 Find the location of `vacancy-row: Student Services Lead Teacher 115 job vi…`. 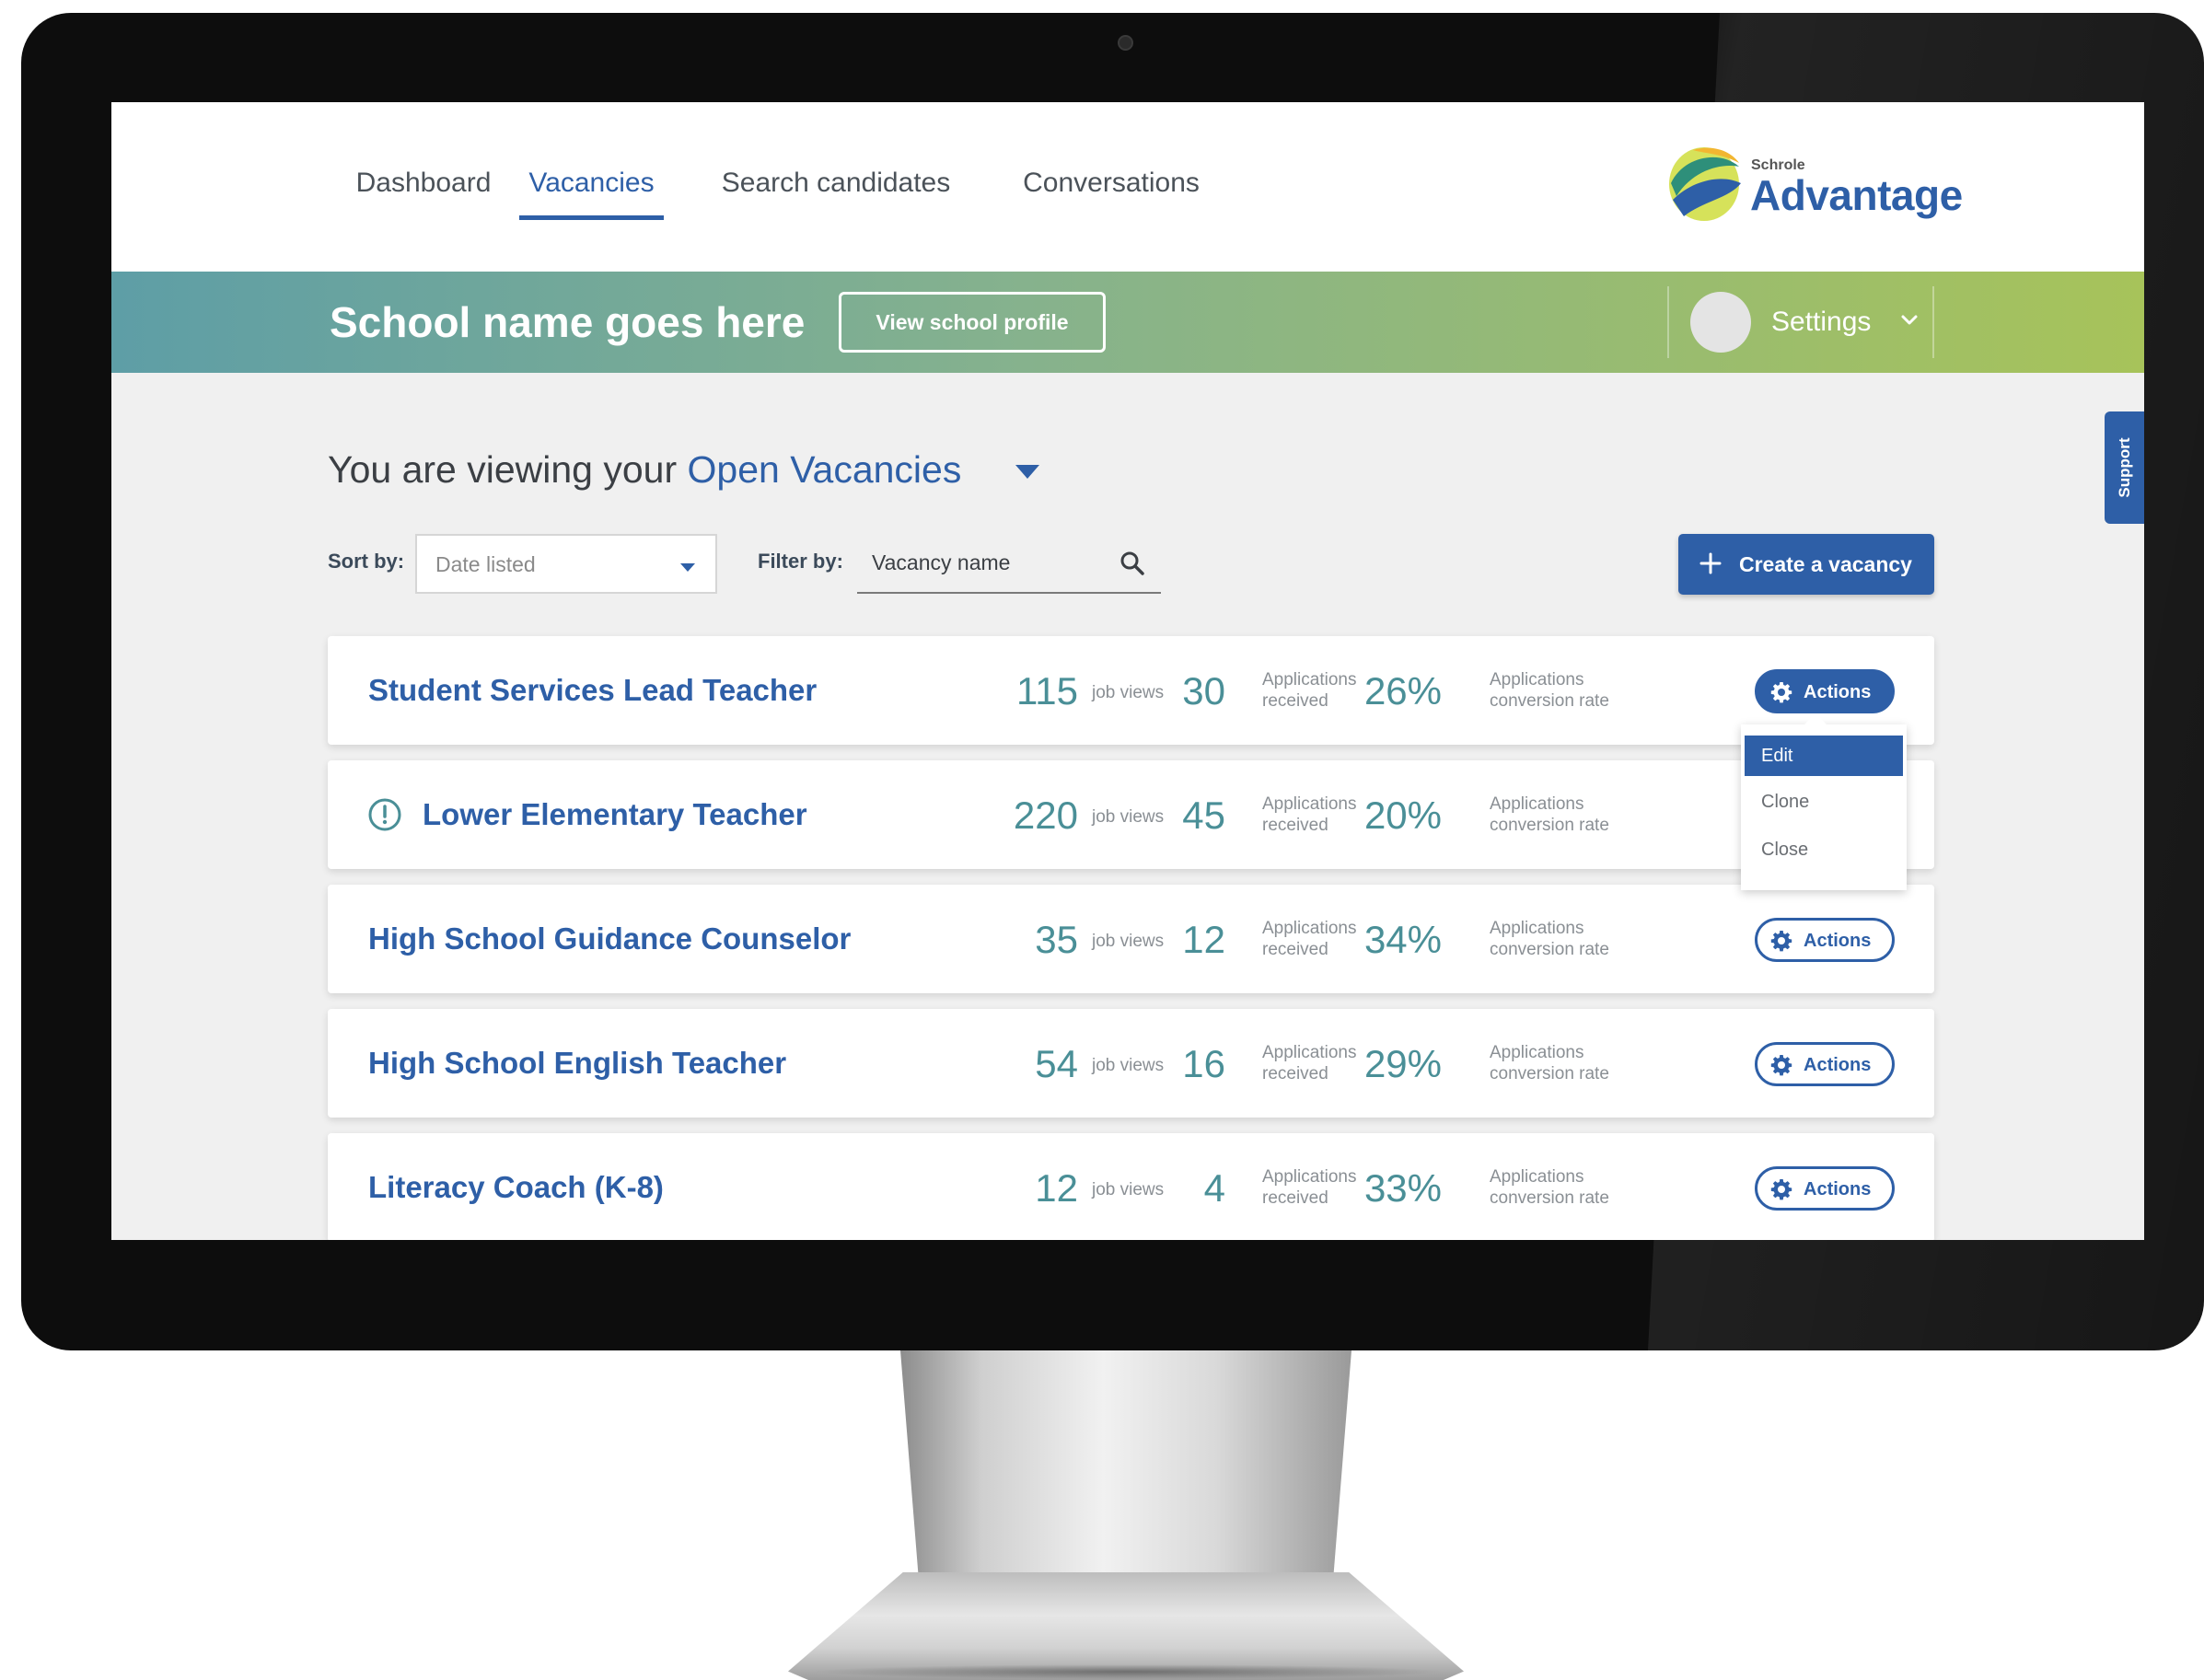

vacancy-row: Student Services Lead Teacher 115 job vi… is located at coordinates (1131, 690).